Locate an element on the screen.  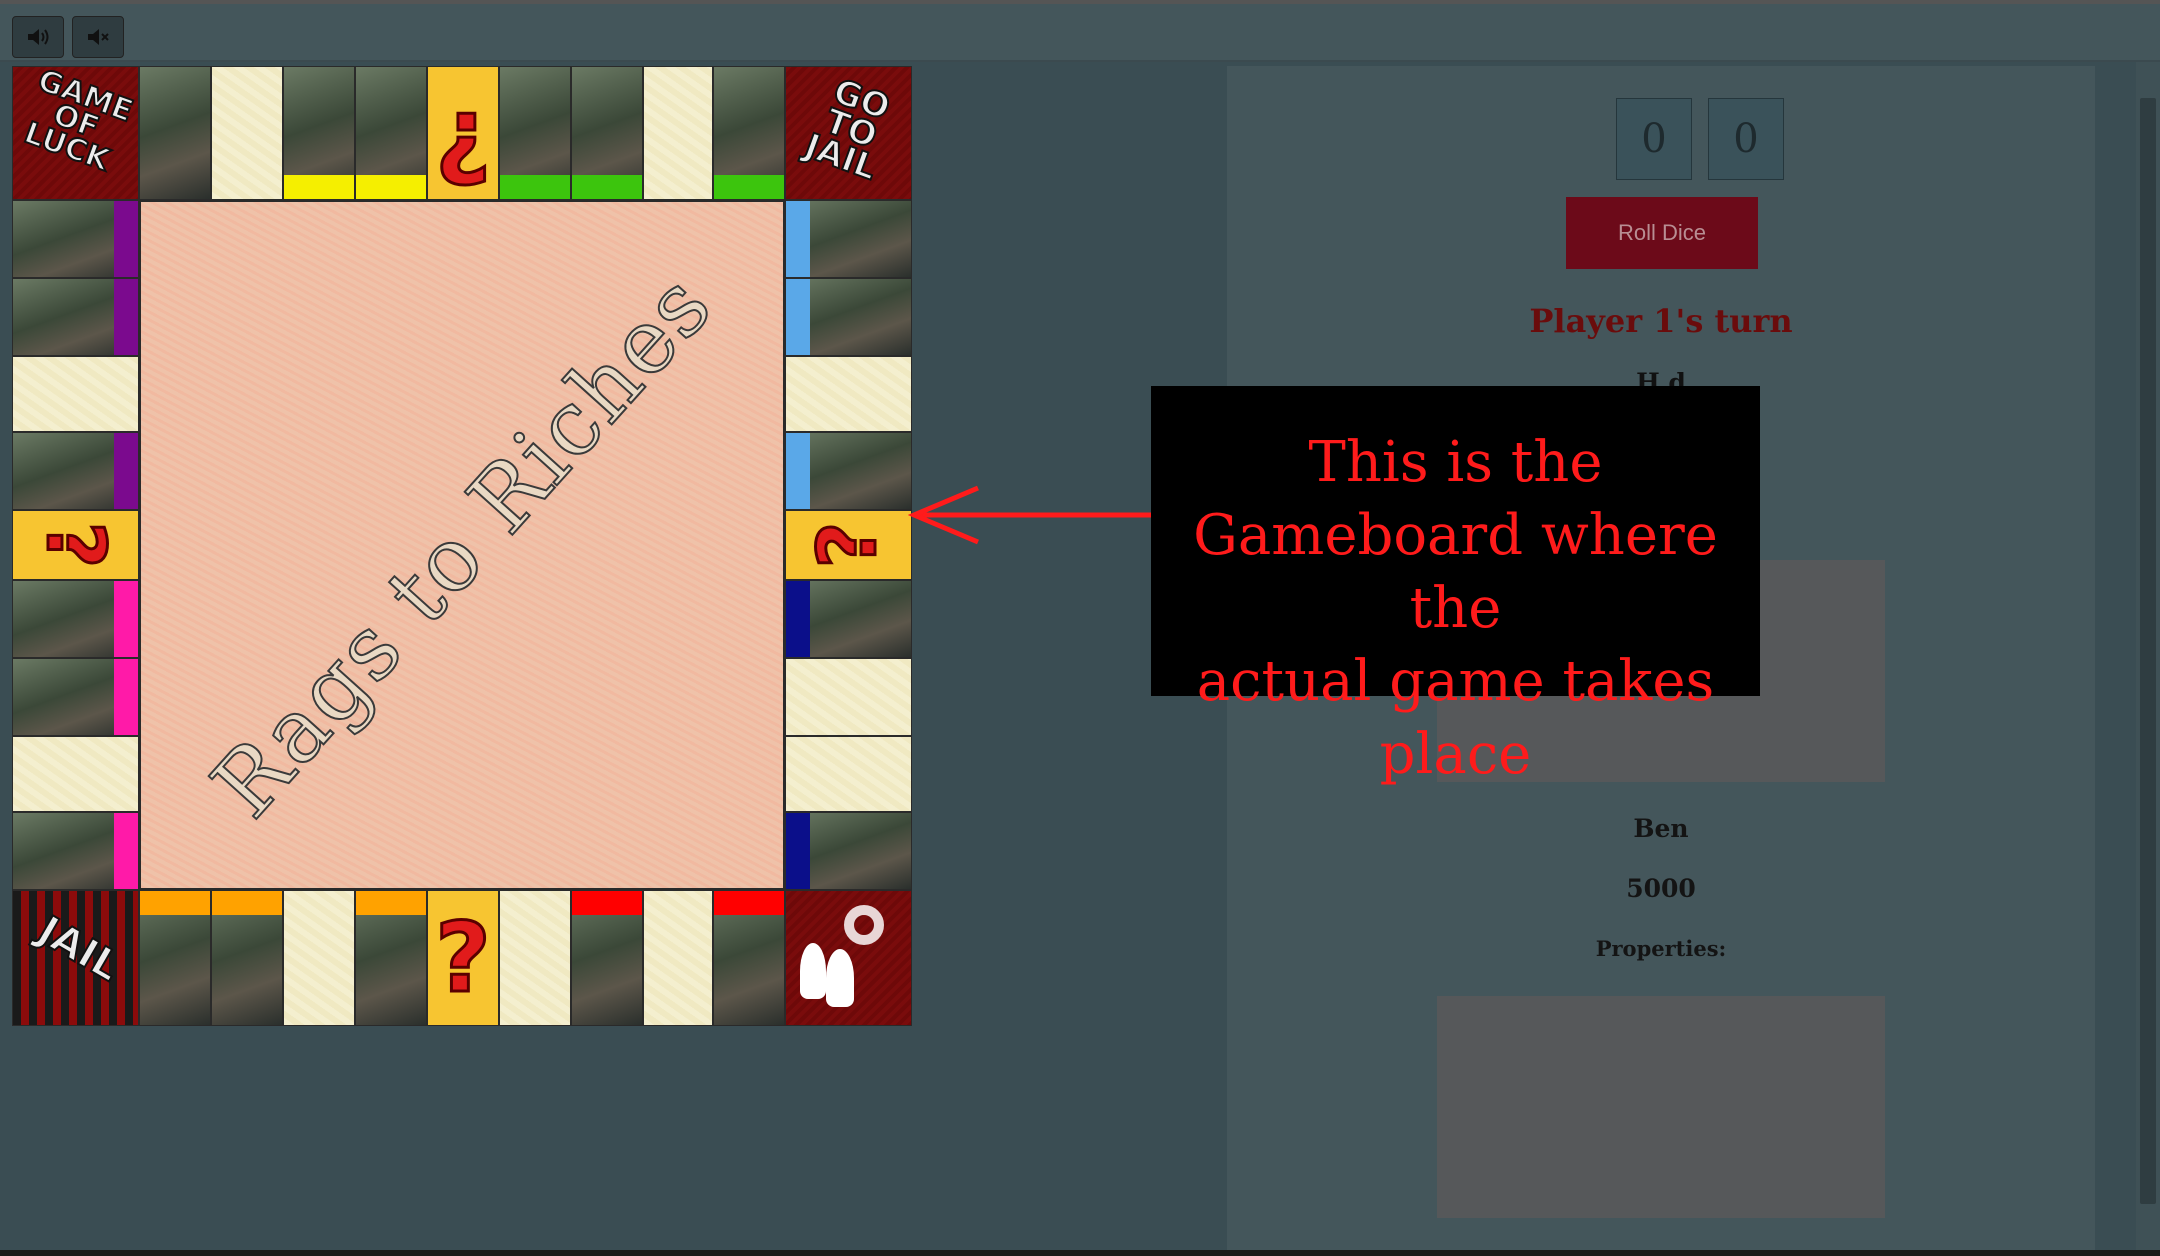
sound-on-button is located at coordinates (38, 37).